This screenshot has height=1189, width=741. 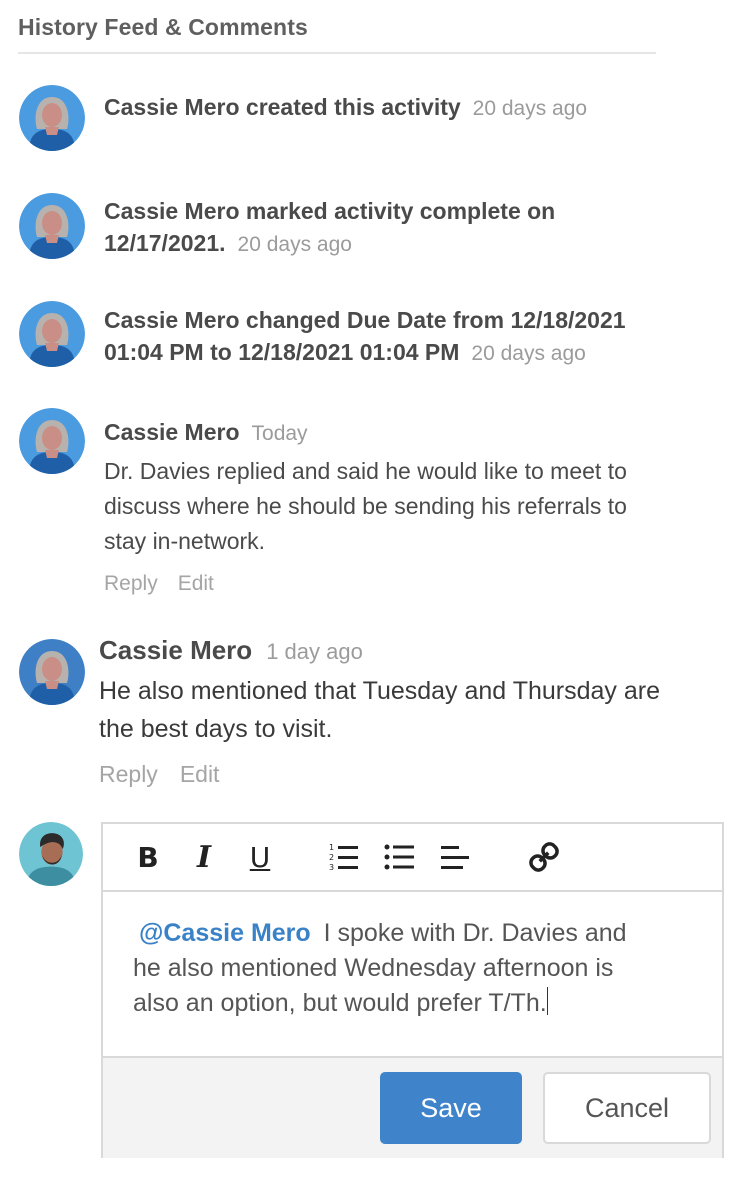 What do you see at coordinates (185, 541) in the screenshot?
I see `comment-body-line: stay in-network.` at bounding box center [185, 541].